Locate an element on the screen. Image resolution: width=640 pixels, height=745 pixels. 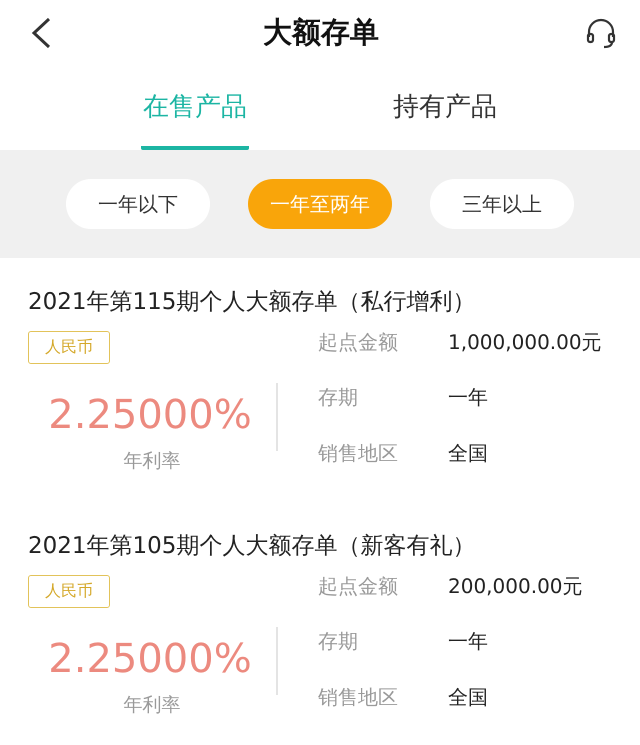
tab: 持有产品 is located at coordinates (445, 108).